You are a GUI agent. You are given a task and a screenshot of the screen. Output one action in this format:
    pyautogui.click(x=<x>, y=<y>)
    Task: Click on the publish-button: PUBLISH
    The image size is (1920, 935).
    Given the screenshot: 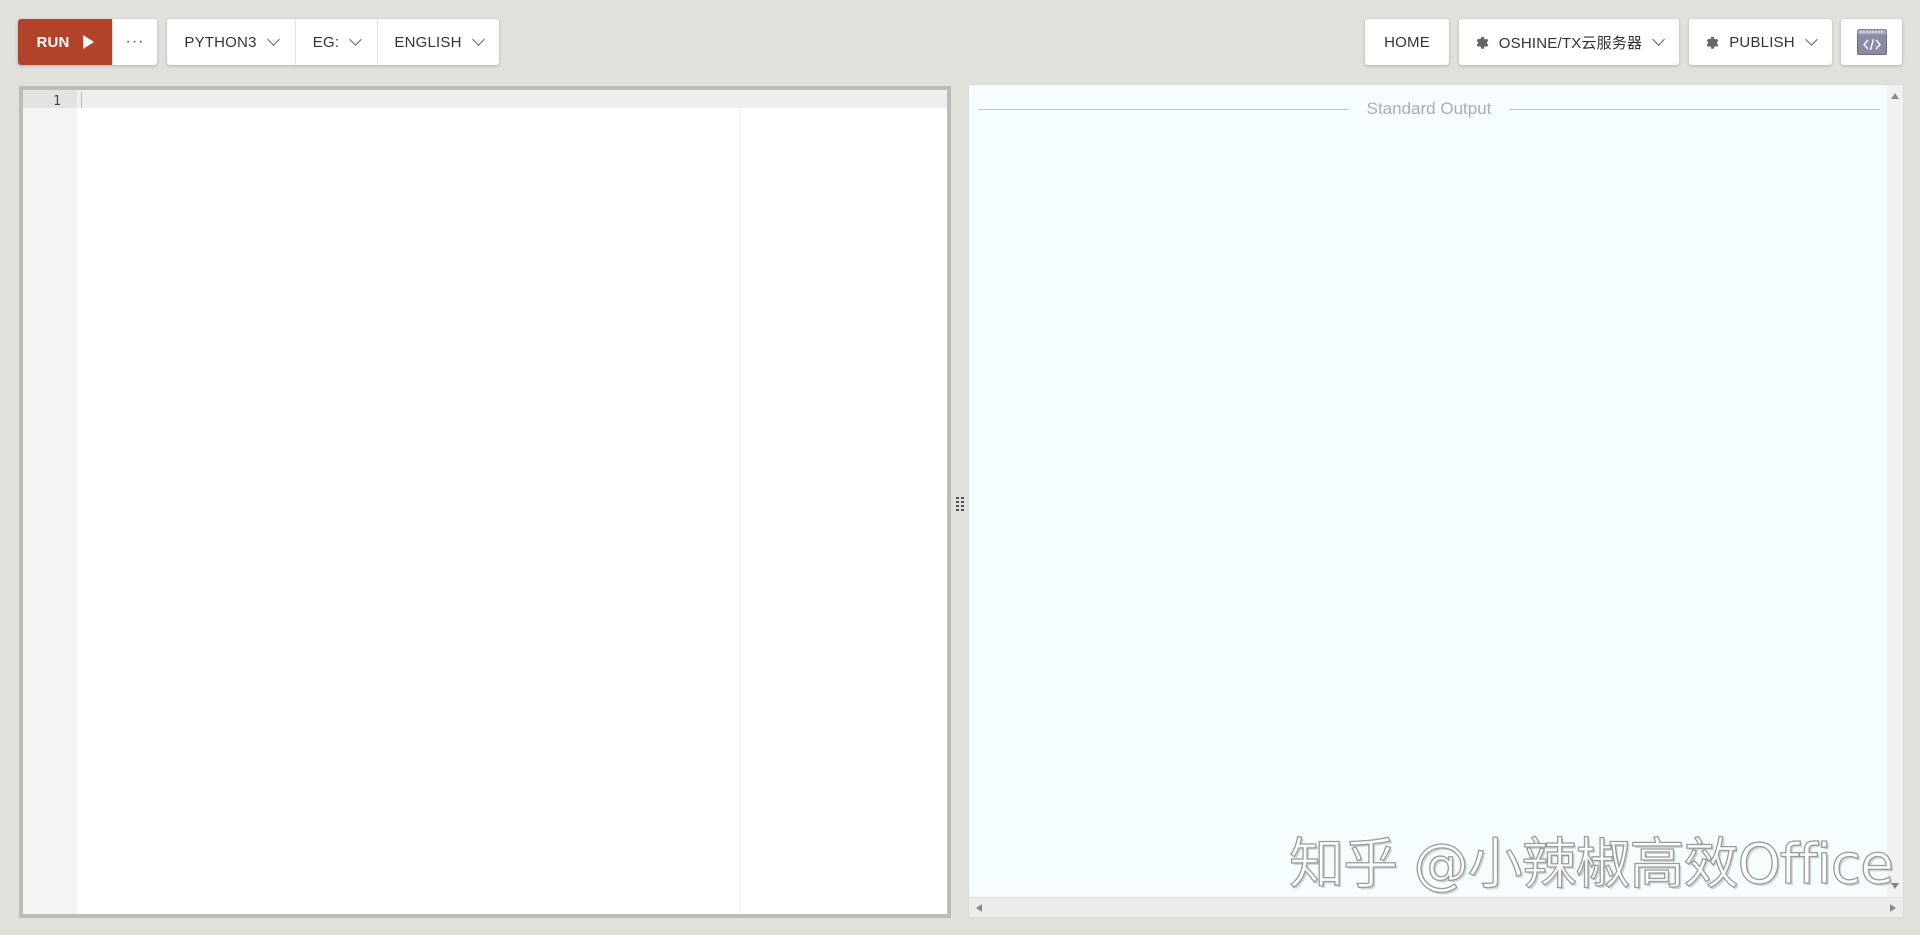 What is the action you would take?
    pyautogui.click(x=1760, y=42)
    